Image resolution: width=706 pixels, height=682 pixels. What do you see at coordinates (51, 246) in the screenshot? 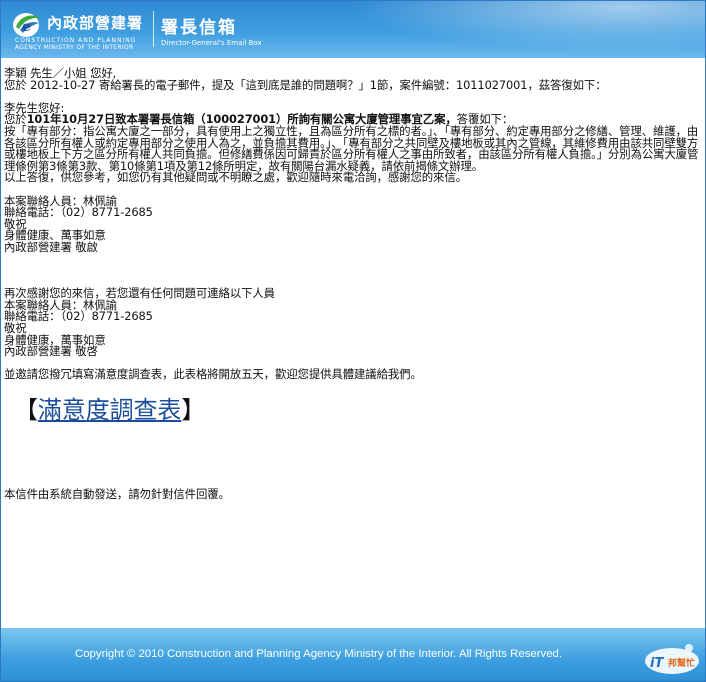
I see `signature: 內政部營建署 敬啟` at bounding box center [51, 246].